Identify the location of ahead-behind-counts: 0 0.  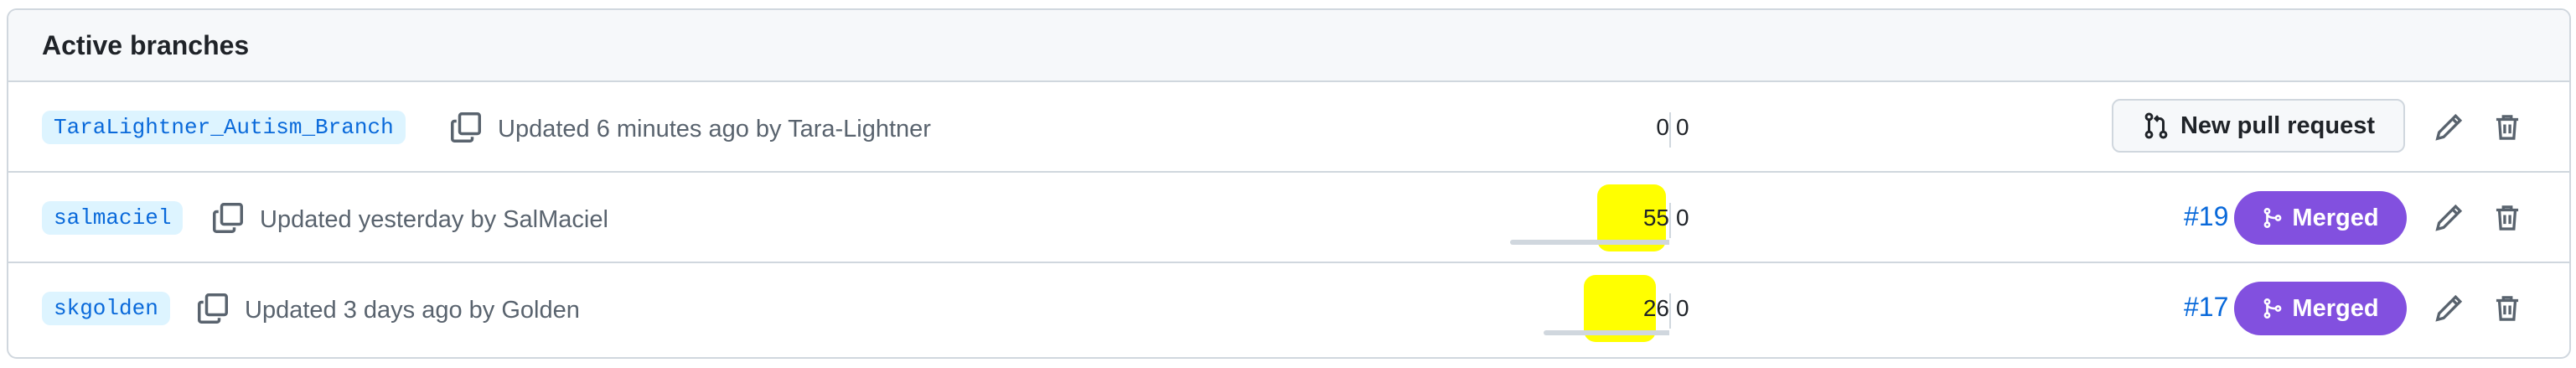
(1671, 131).